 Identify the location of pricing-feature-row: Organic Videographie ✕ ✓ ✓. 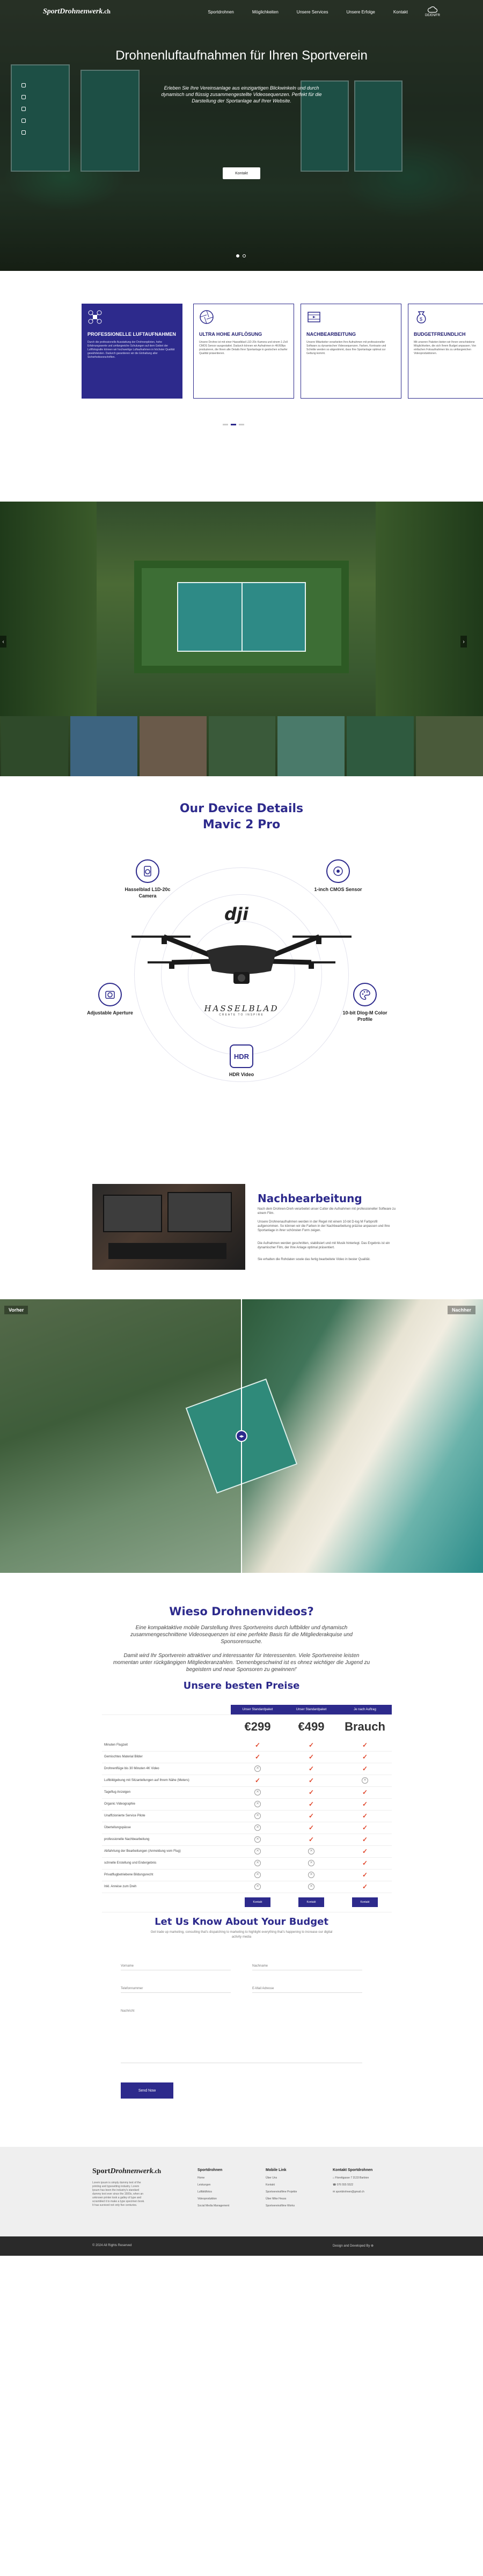
(247, 1804).